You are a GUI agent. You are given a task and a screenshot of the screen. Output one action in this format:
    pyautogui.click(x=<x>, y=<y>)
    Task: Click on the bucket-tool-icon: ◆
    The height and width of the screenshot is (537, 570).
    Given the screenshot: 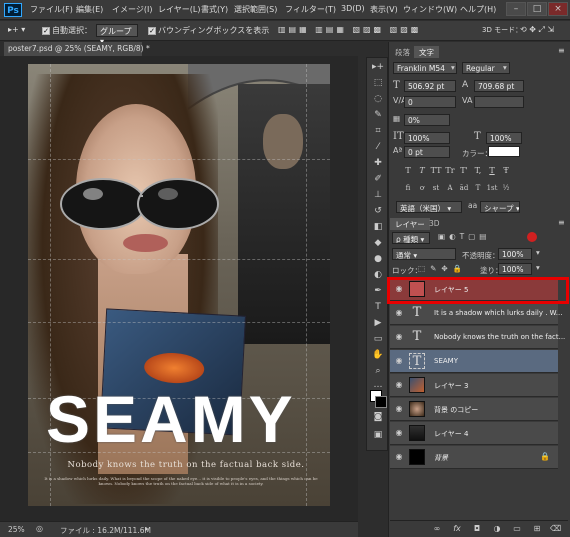 What is the action you would take?
    pyautogui.click(x=378, y=243)
    